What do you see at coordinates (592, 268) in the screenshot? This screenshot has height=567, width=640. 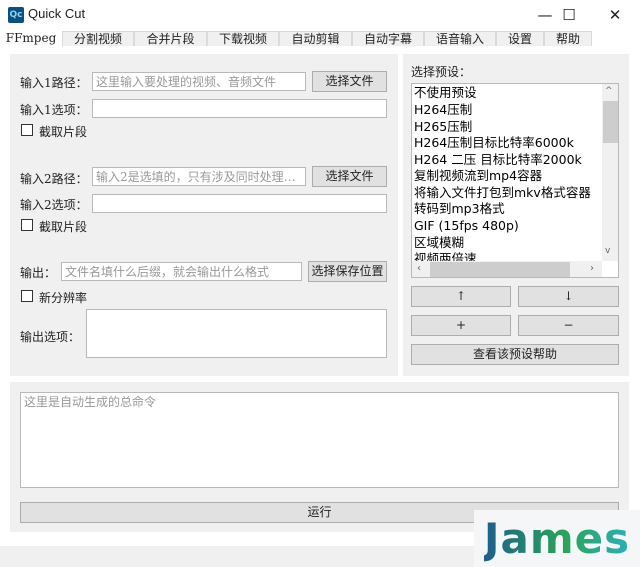 I see `scroll-right-icon: ›` at bounding box center [592, 268].